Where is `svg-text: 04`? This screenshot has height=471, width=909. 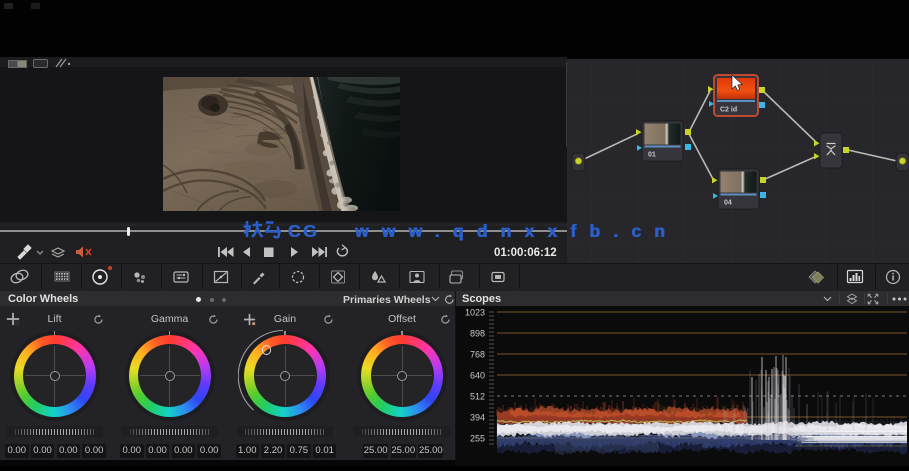 svg-text: 04 is located at coordinates (728, 203).